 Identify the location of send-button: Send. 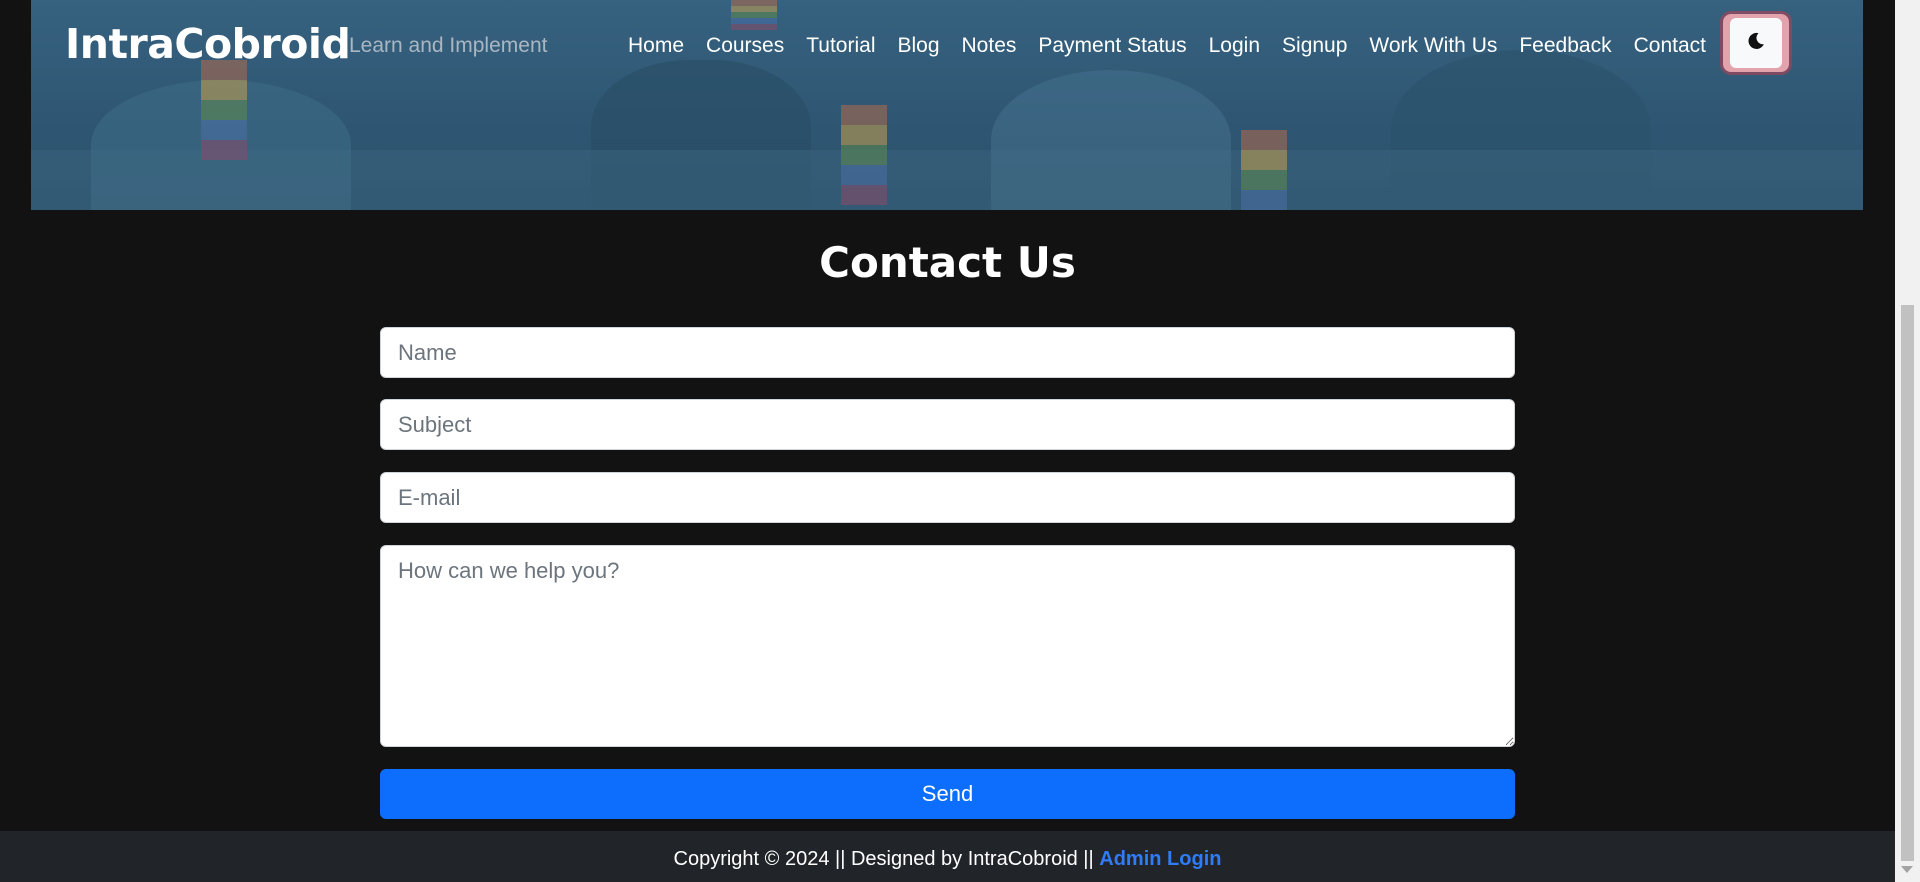
(947, 794).